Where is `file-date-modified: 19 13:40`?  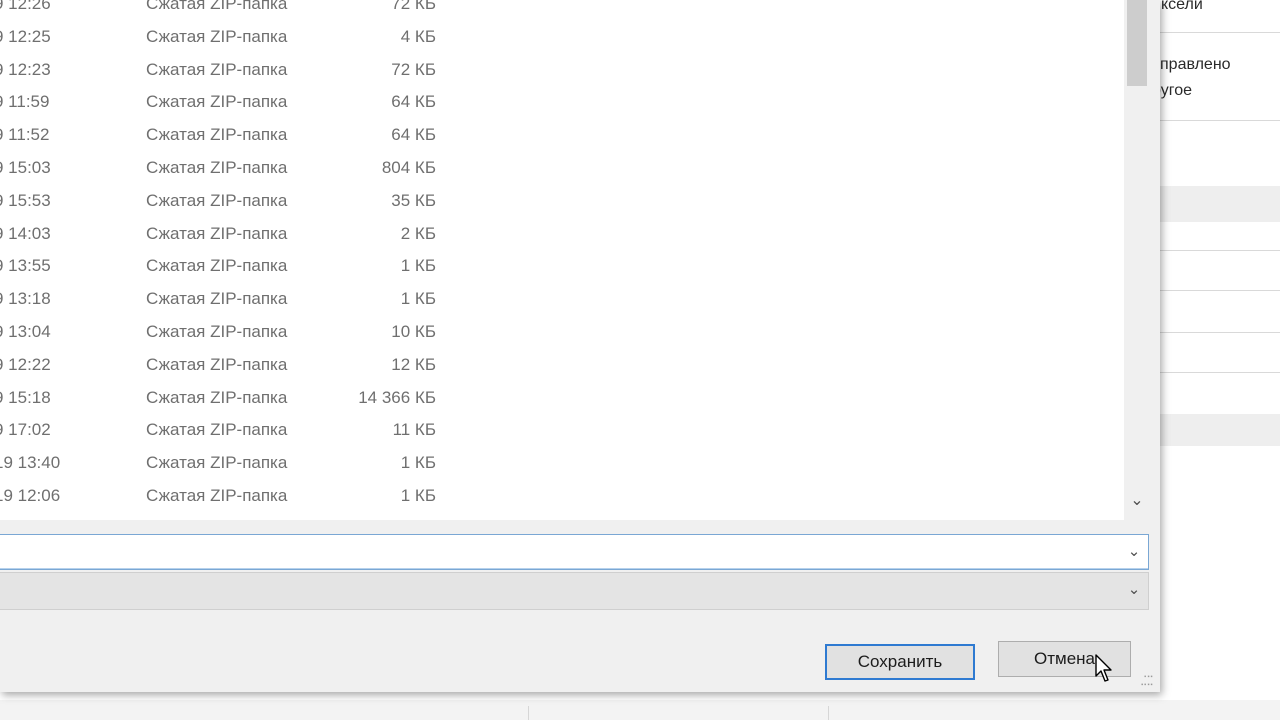 file-date-modified: 19 13:40 is located at coordinates (30, 463).